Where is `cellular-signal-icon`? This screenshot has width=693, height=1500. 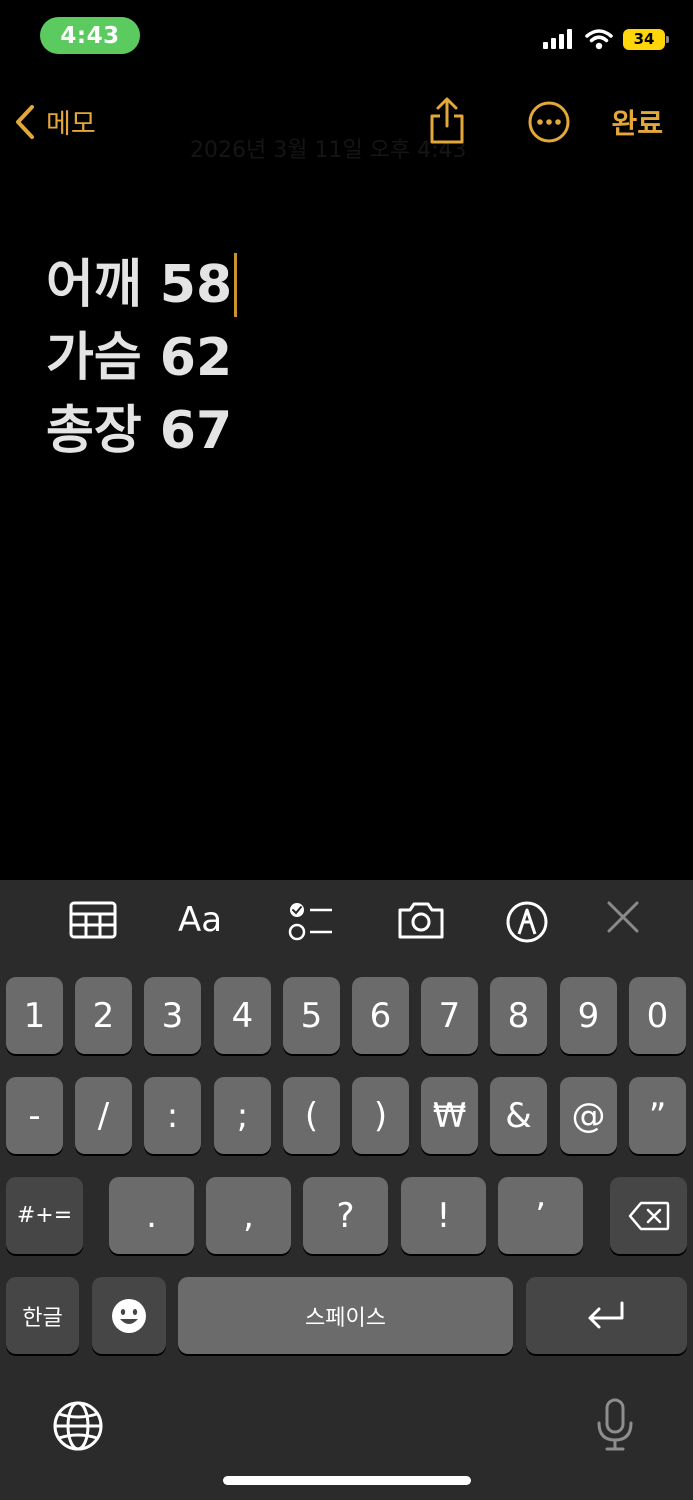
cellular-signal-icon is located at coordinates (557, 39).